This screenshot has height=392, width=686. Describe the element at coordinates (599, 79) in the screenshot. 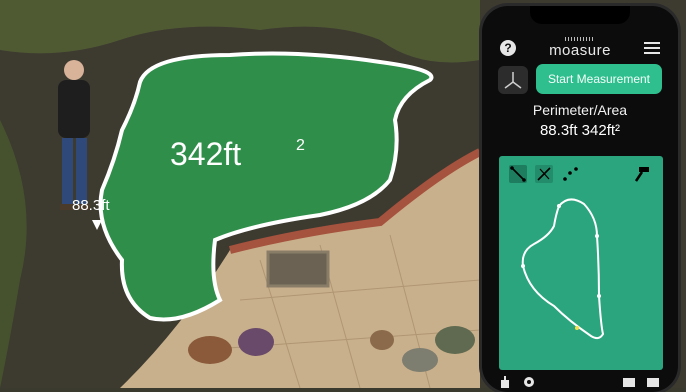

I see `start-measurement-button: Start Measurement` at that location.